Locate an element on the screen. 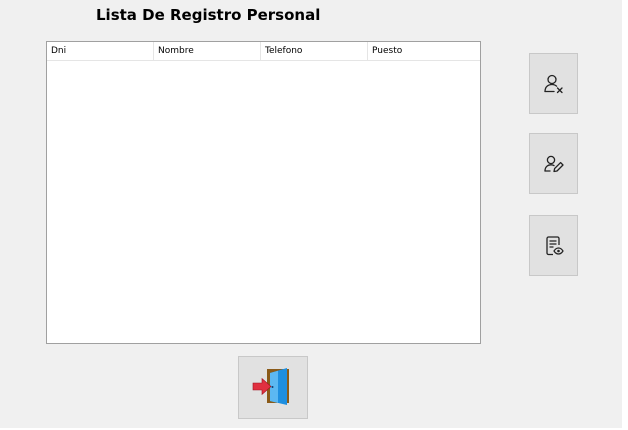 Image resolution: width=628 pixels, height=430 pixels. window-edge is located at coordinates (625, 215).